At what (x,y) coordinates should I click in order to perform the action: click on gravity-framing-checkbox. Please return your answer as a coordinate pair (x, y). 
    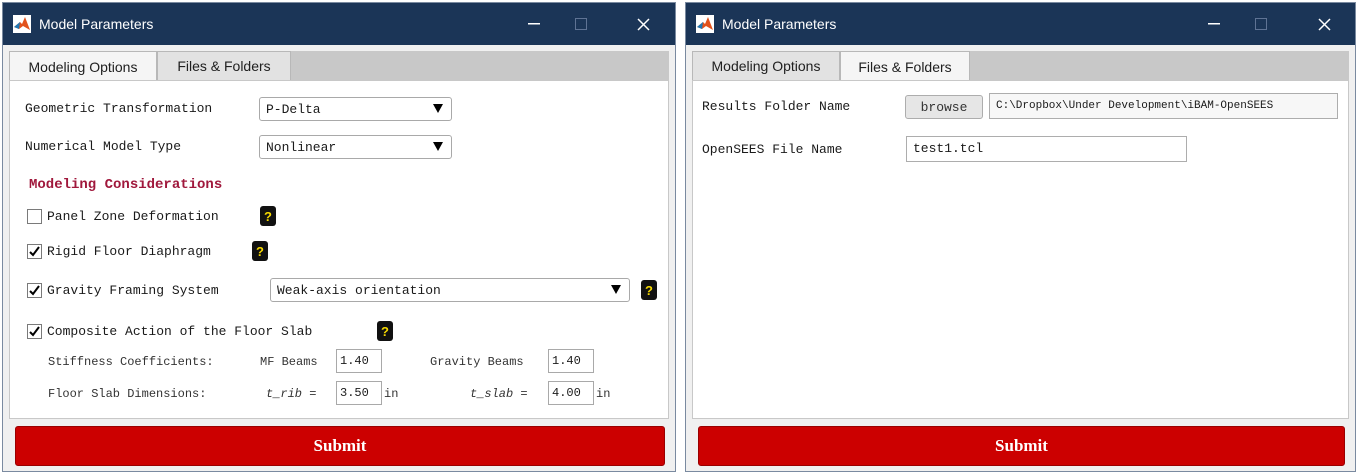
    Looking at the image, I should click on (34, 290).